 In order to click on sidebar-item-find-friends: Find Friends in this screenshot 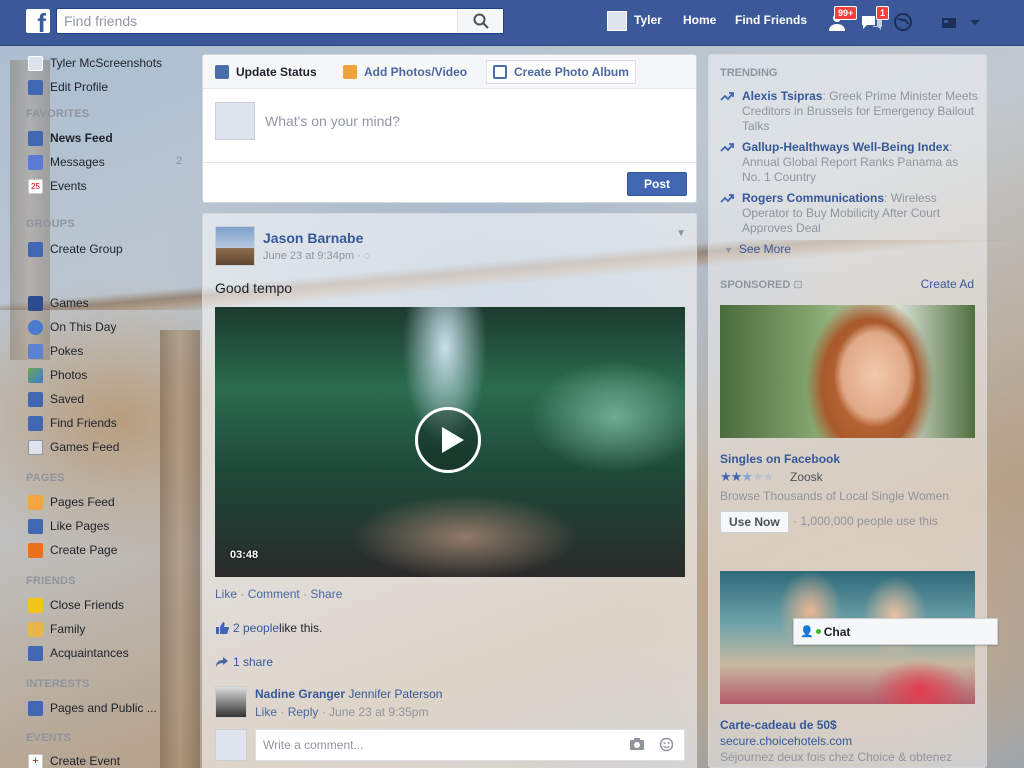, I will do `click(110, 423)`.